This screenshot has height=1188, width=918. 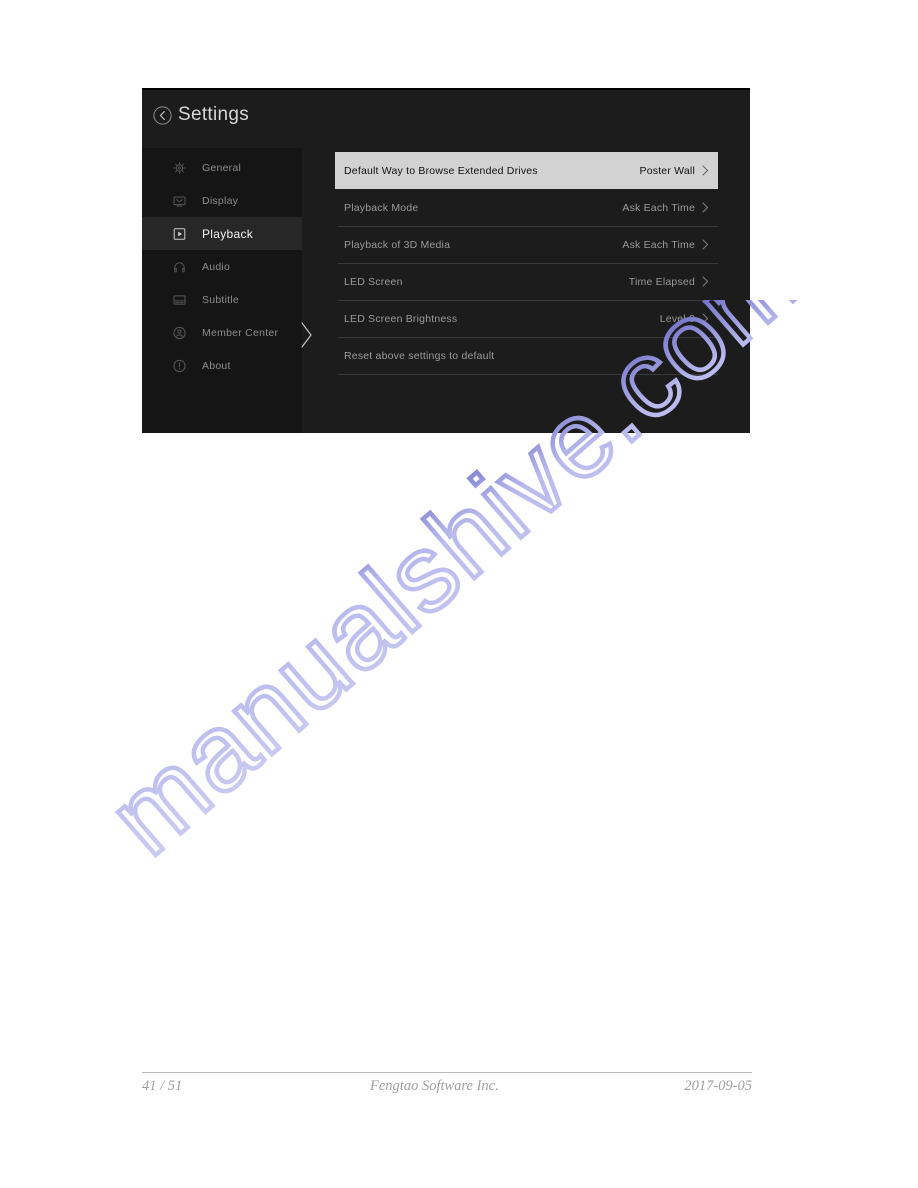 I want to click on setting-value: Time Elapsed, so click(x=661, y=281).